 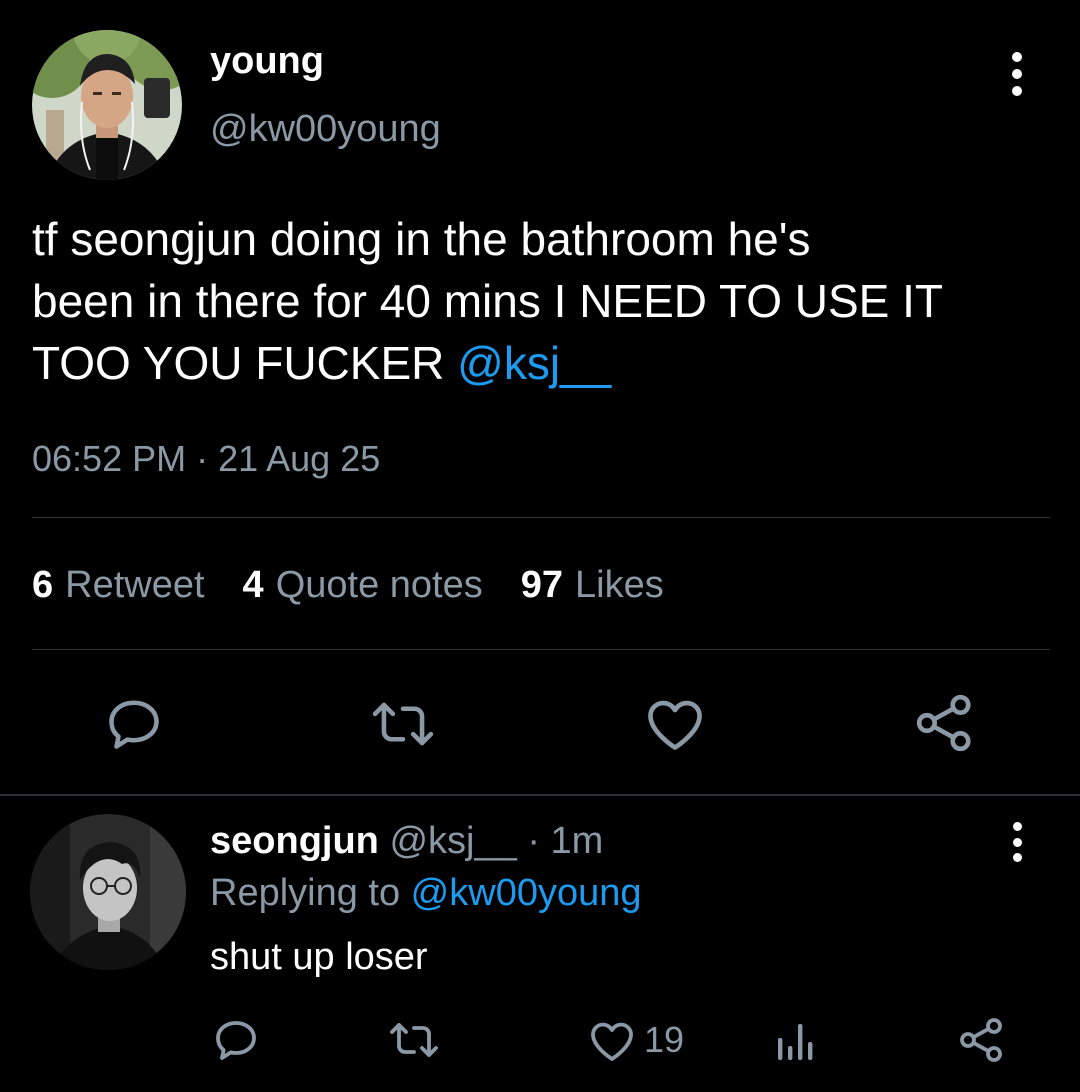 I want to click on analytics-icon, so click(x=796, y=1041).